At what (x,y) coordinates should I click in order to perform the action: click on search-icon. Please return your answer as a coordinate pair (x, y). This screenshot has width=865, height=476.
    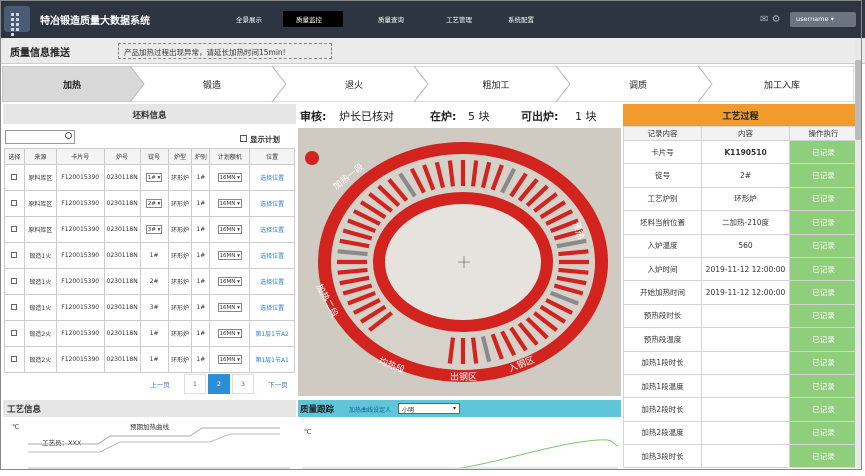
    Looking at the image, I should click on (68, 135).